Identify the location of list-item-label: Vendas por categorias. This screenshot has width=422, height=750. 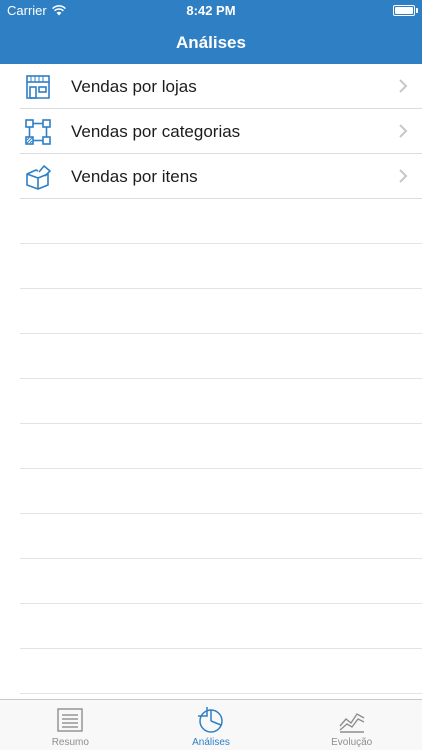
(156, 131).